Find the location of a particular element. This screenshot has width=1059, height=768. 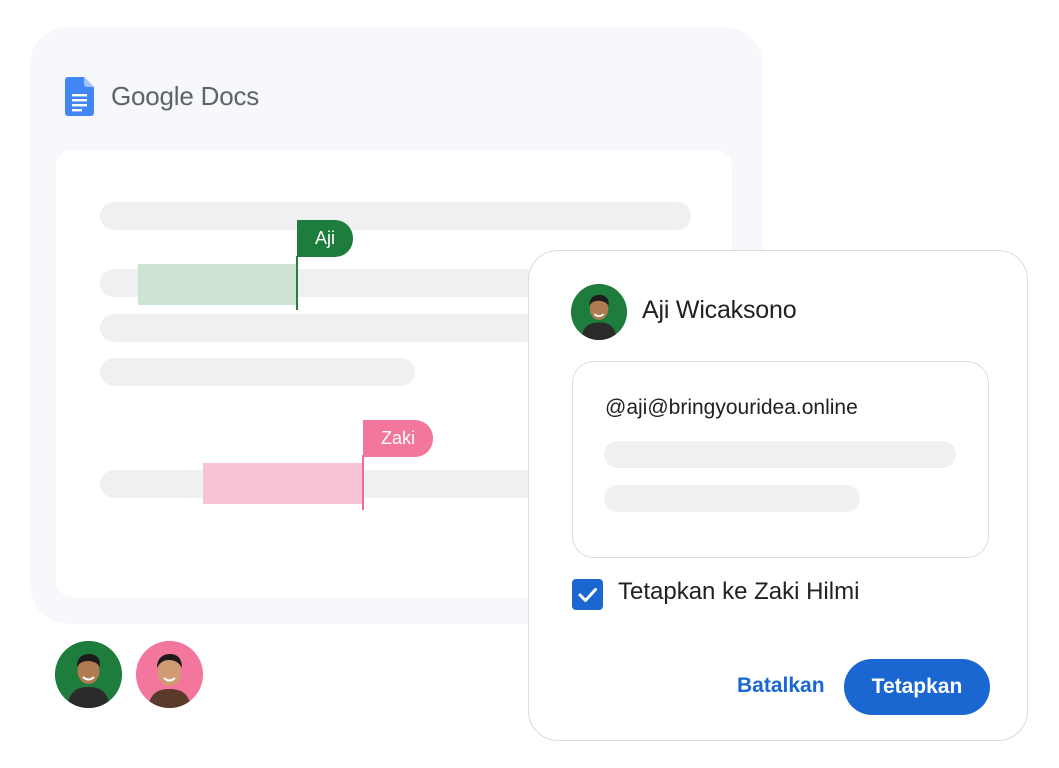

avatar-zaki is located at coordinates (169, 674).